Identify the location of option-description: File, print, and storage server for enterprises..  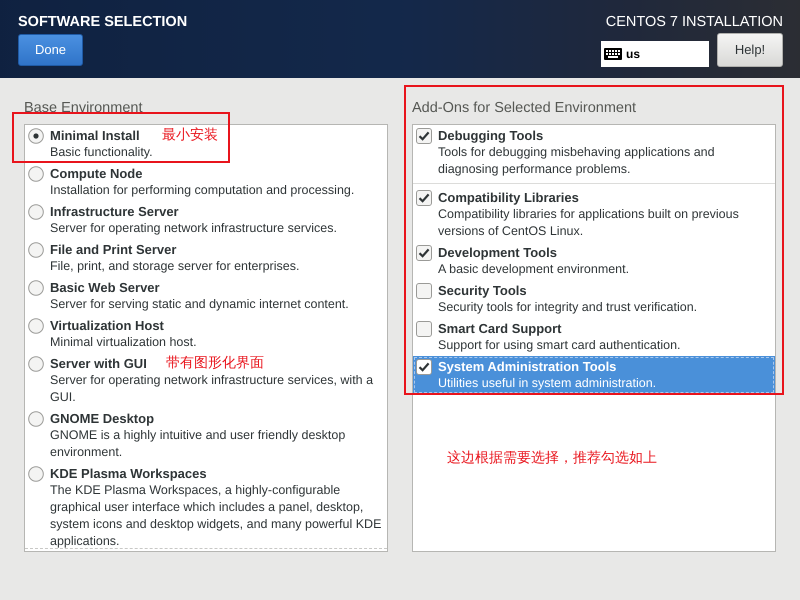
(175, 266).